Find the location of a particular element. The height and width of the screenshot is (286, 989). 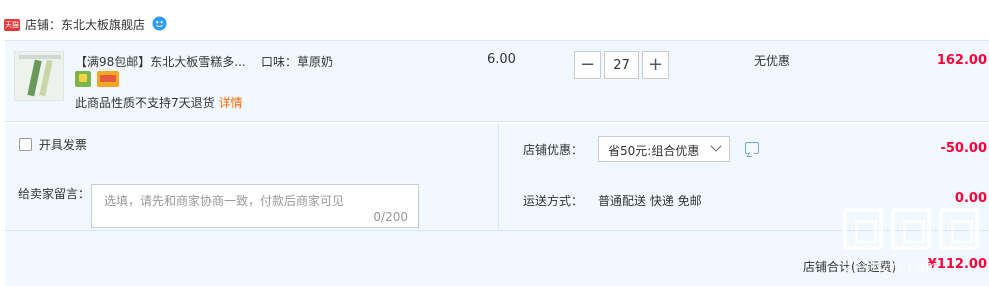

detail-link: 详情 is located at coordinates (231, 103).